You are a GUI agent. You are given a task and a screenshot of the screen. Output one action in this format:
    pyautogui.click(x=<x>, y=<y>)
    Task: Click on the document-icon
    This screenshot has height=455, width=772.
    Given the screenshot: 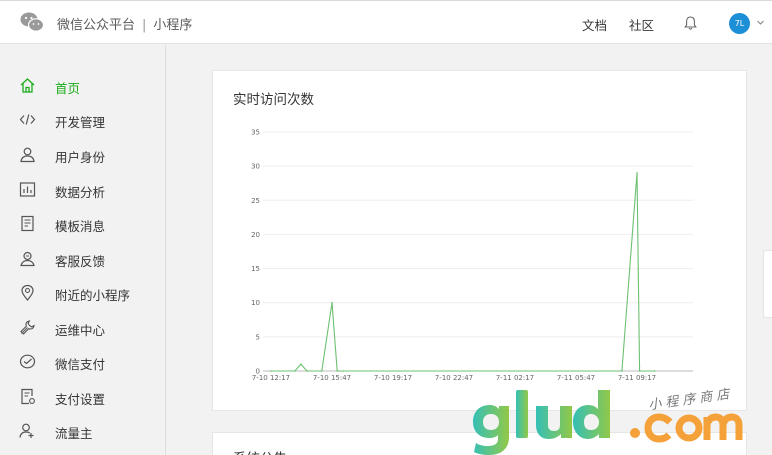 What is the action you would take?
    pyautogui.click(x=27, y=223)
    